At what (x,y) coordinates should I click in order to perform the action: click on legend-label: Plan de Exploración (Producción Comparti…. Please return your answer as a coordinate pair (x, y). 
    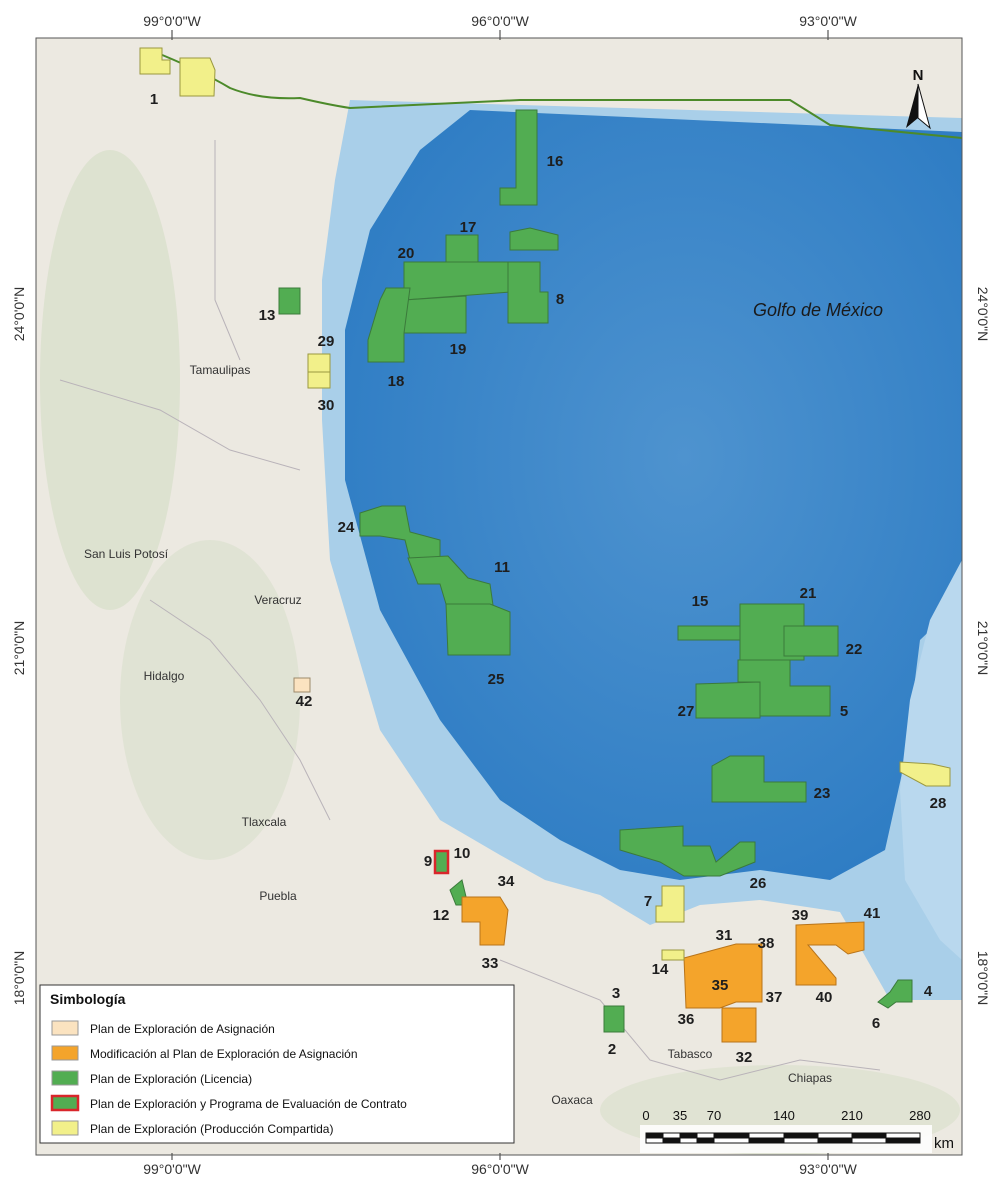
    Looking at the image, I should click on (211, 1129).